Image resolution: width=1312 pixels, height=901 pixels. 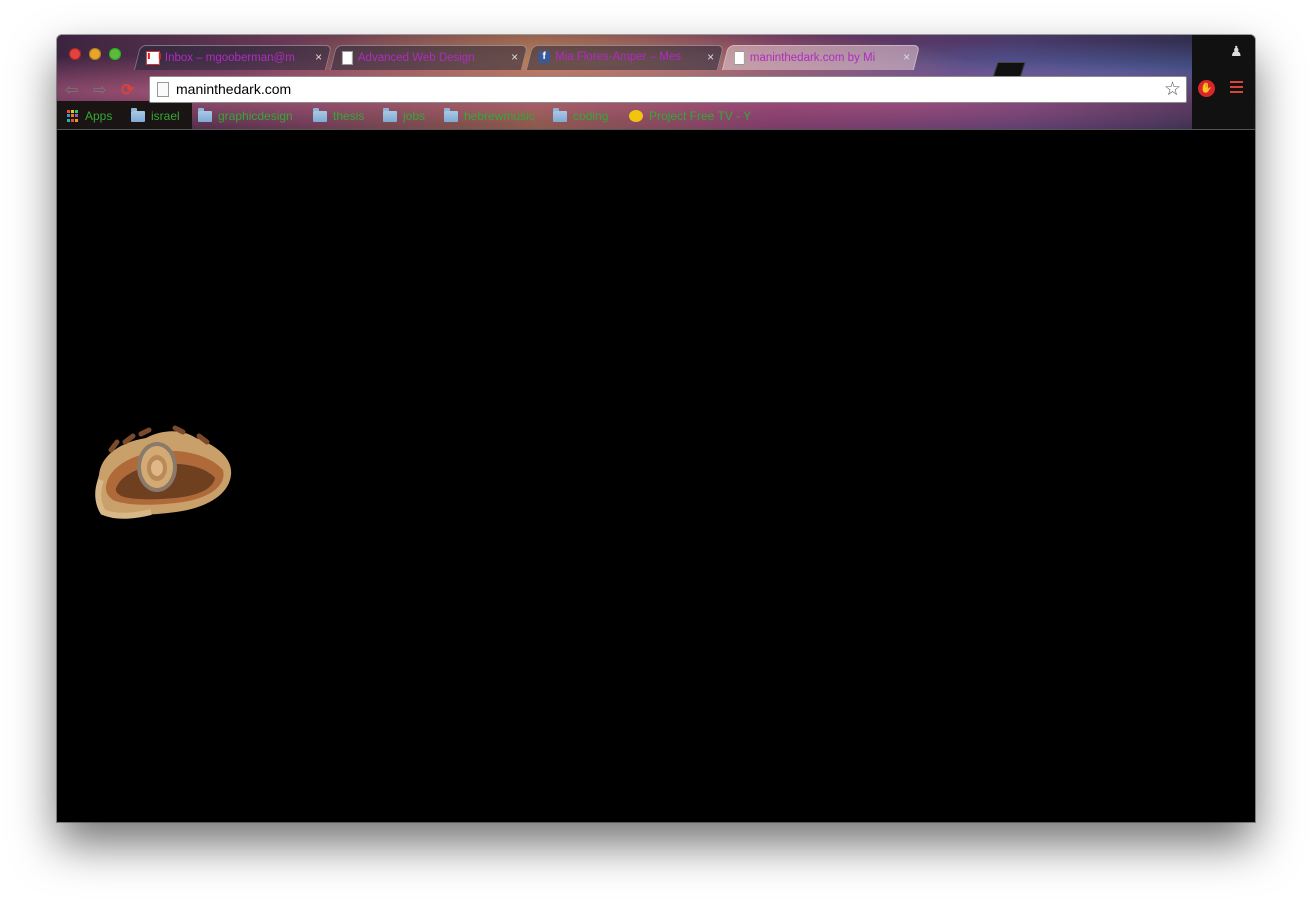 What do you see at coordinates (166, 470) in the screenshot?
I see `man-in-the-dark-illustration` at bounding box center [166, 470].